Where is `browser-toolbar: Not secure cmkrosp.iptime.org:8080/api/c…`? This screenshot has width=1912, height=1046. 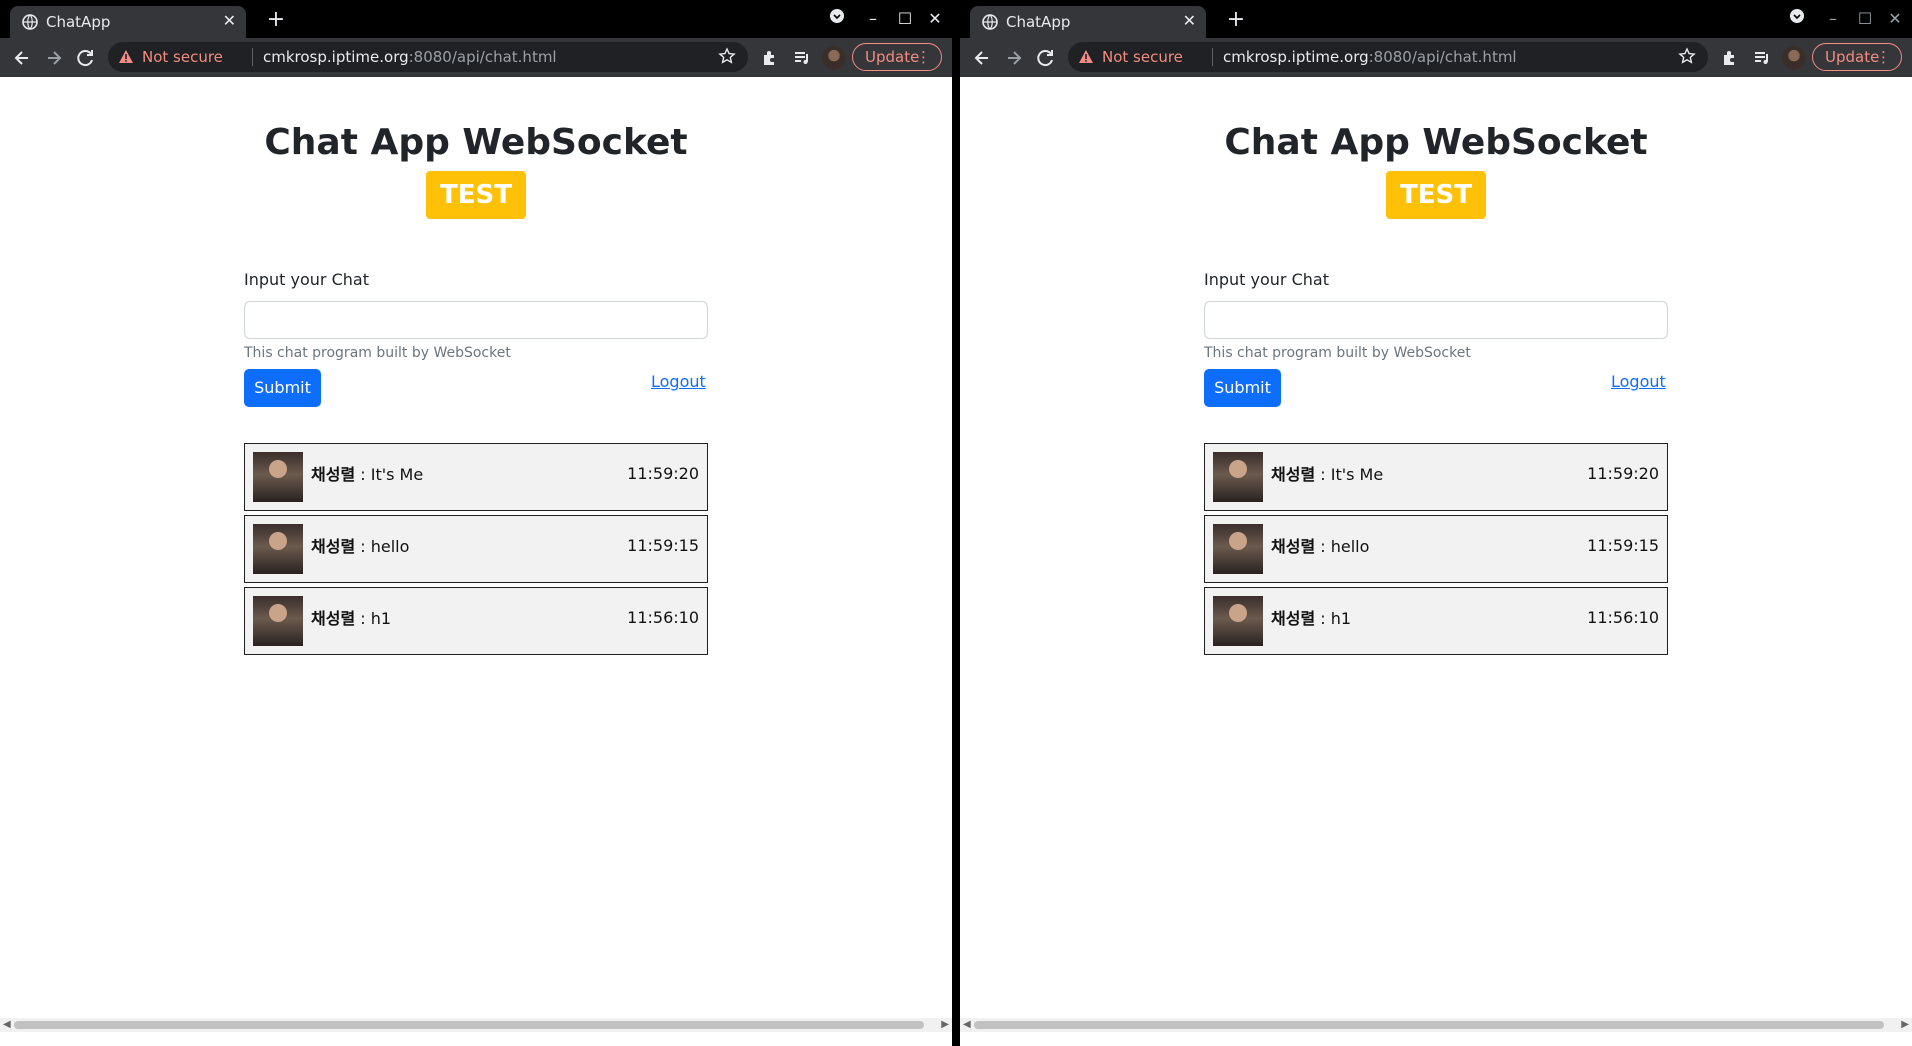 browser-toolbar: Not secure cmkrosp.iptime.org:8080/api/c… is located at coordinates (476, 57).